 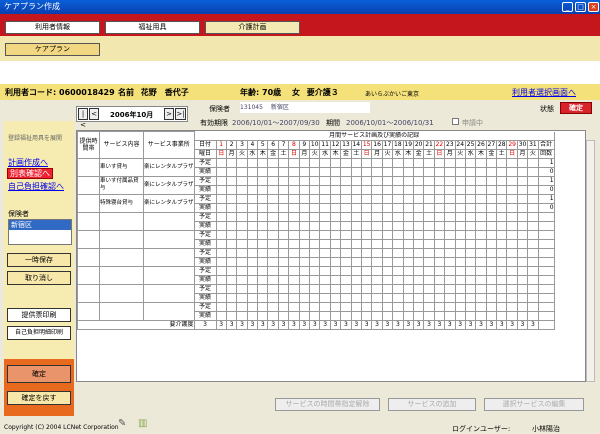 I want to click on grid-row: 予定, so click(x=316, y=275).